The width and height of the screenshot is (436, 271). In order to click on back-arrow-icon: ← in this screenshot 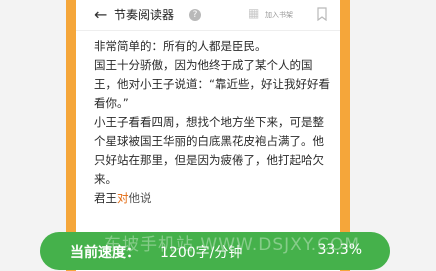, I will do `click(102, 15)`.